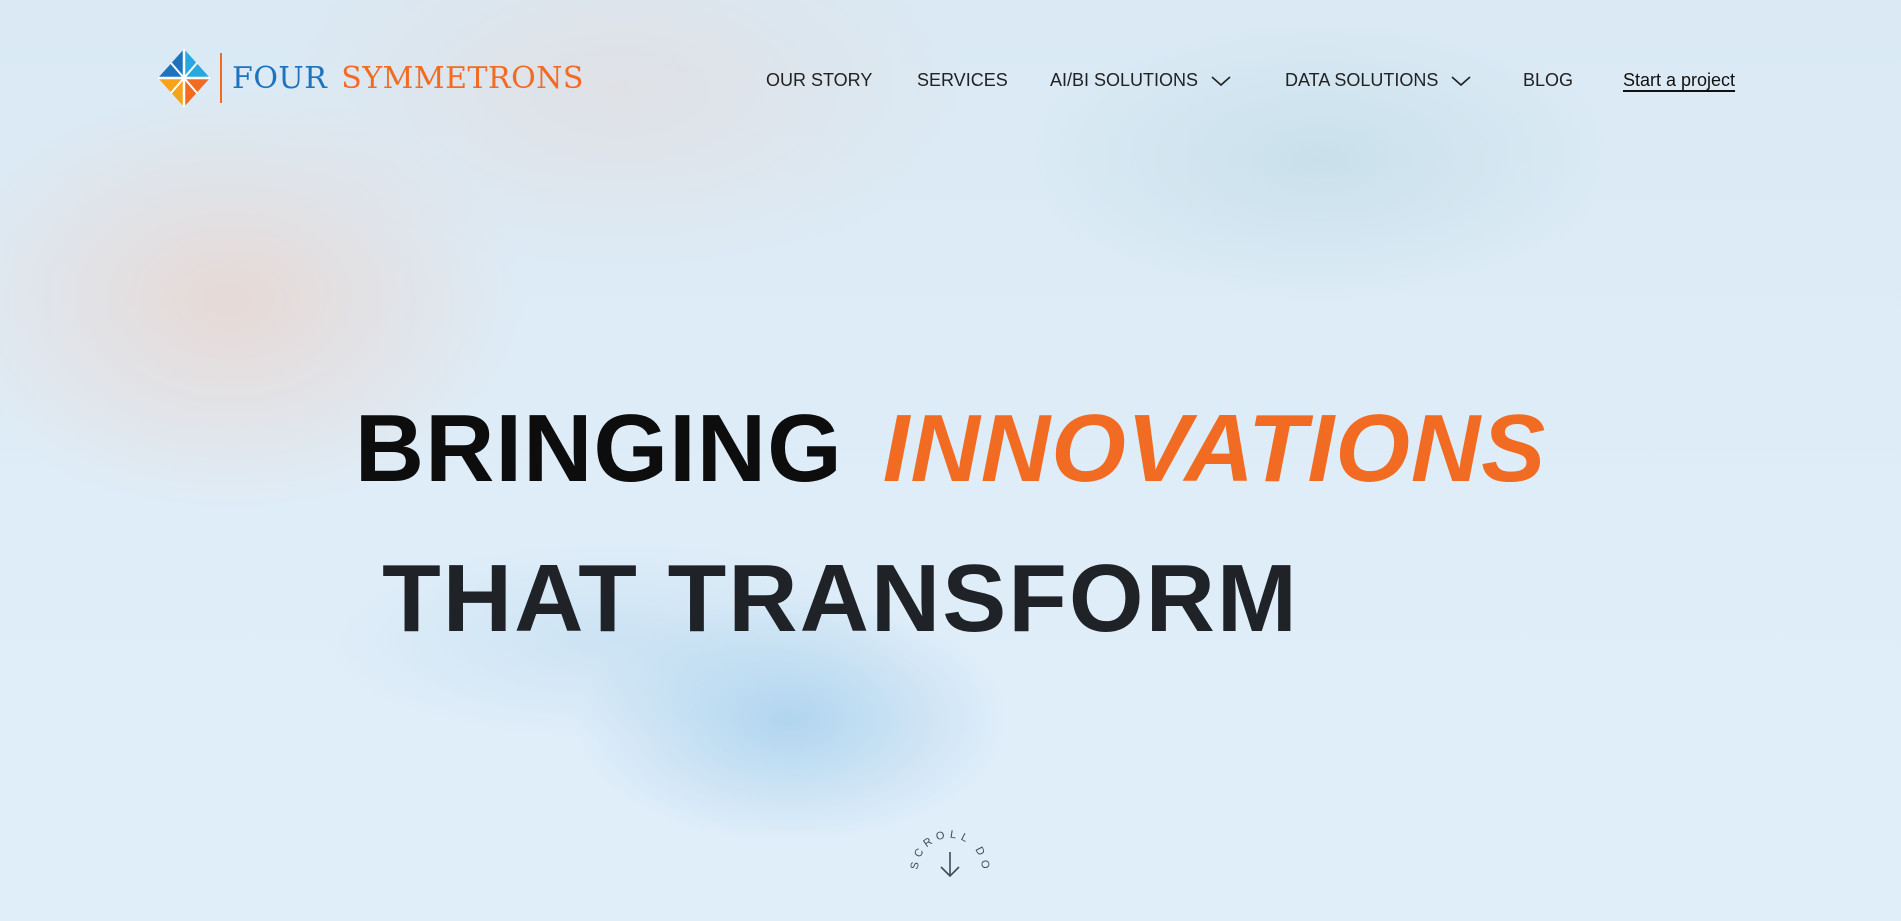  I want to click on hero-word-bringing: BRINGING, so click(598, 449).